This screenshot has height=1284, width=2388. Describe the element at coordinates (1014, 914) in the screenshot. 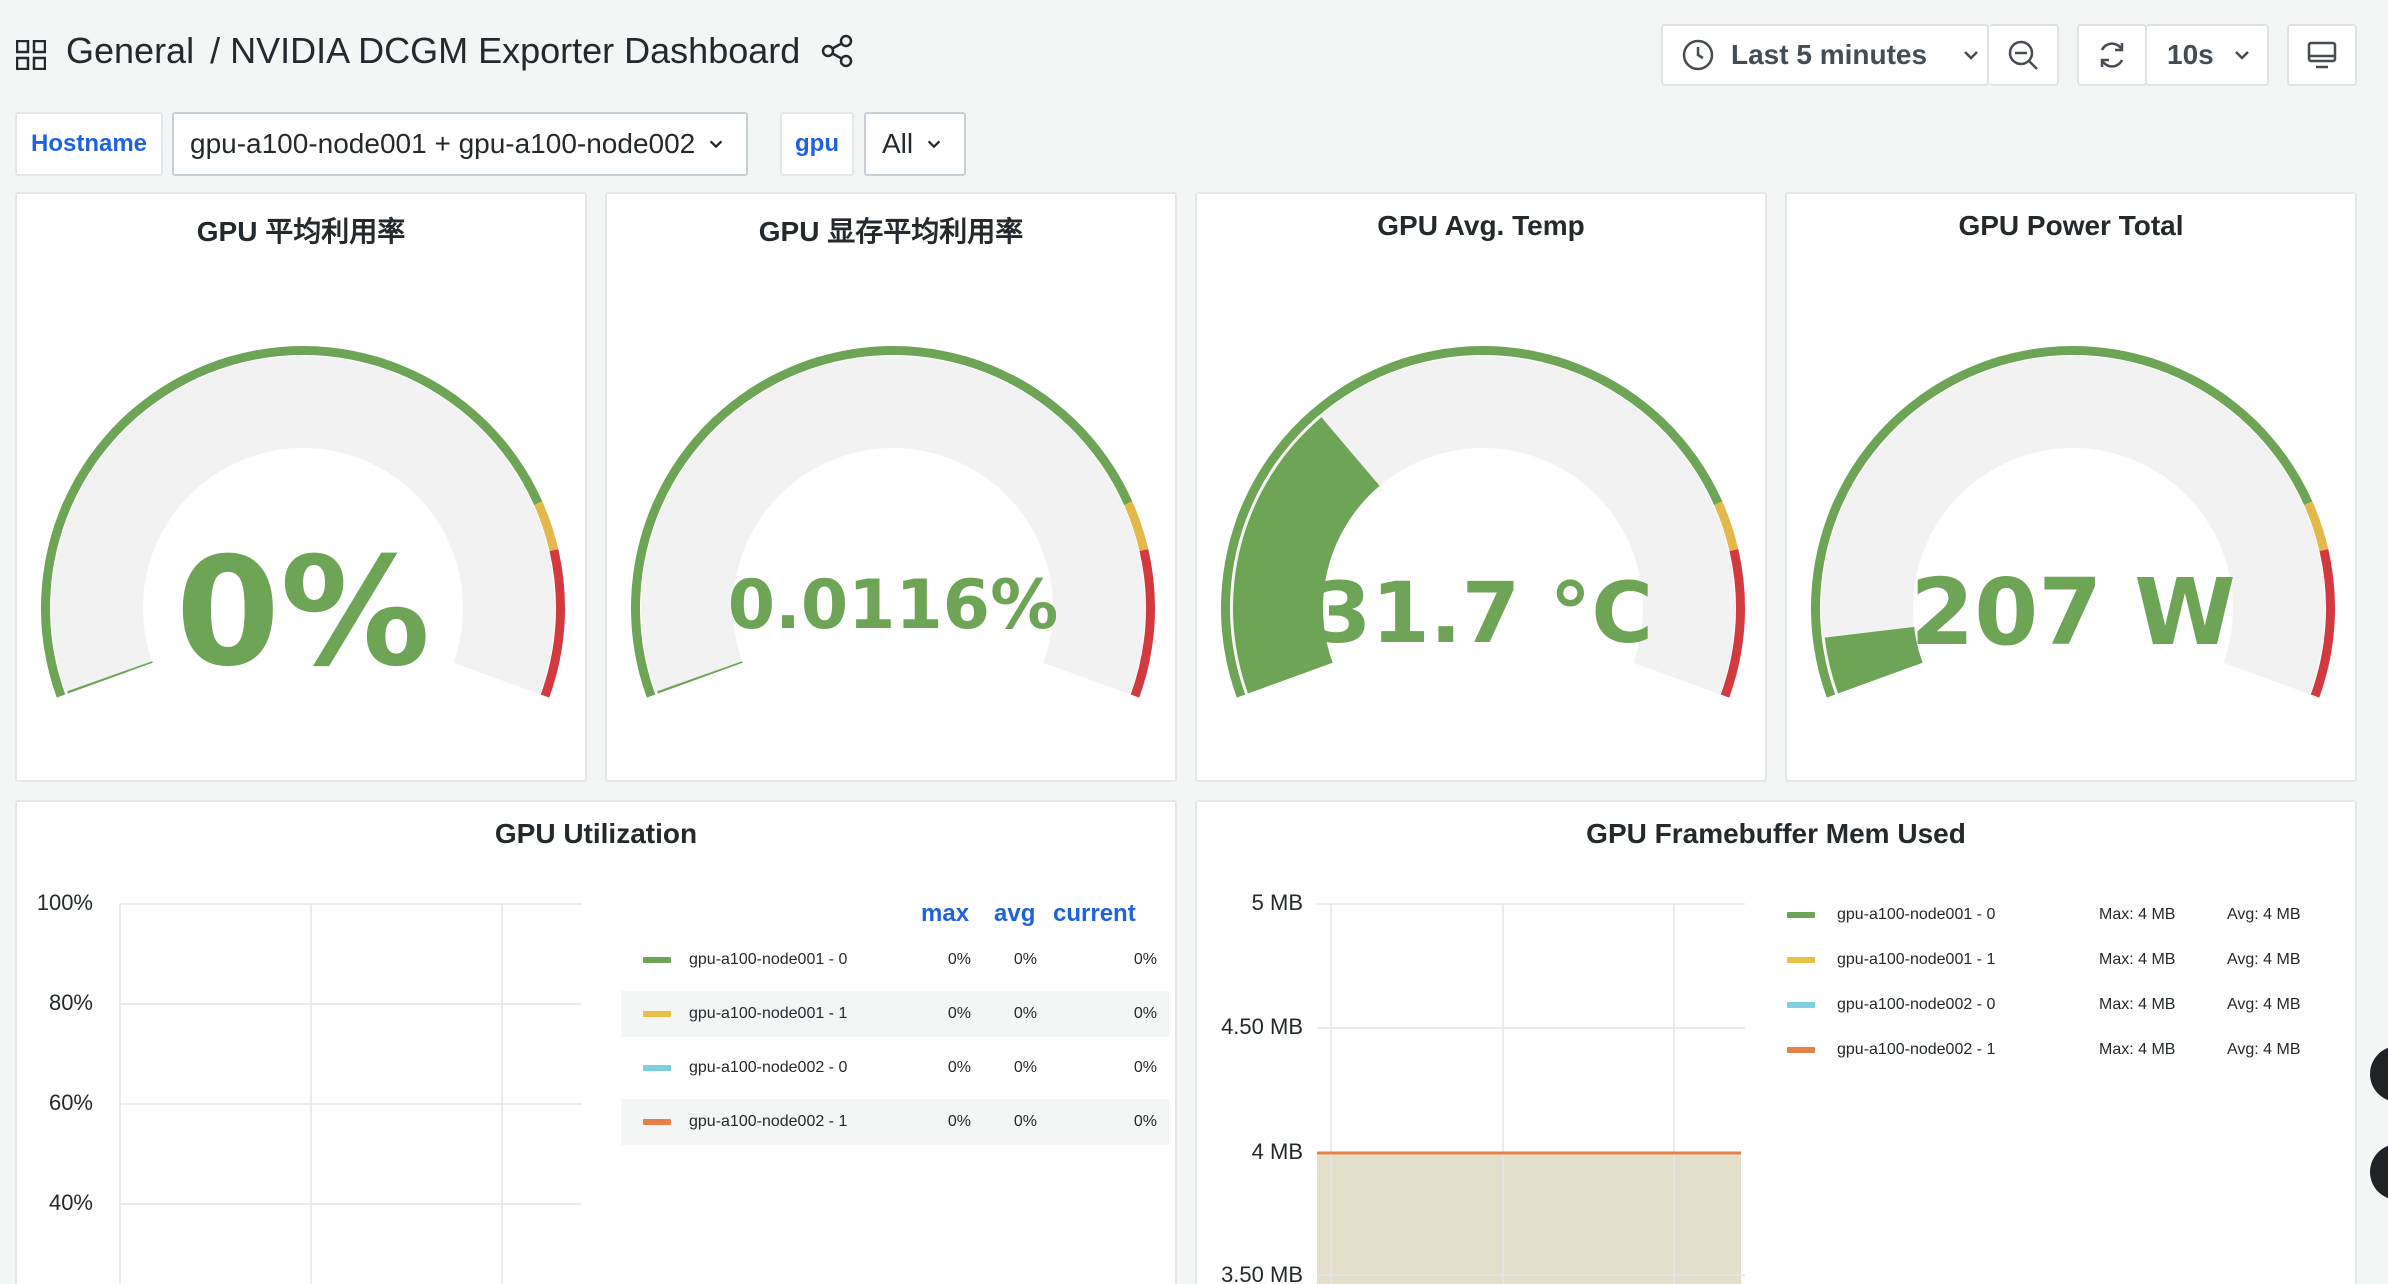

I see `legend-header-avg: avg` at that location.